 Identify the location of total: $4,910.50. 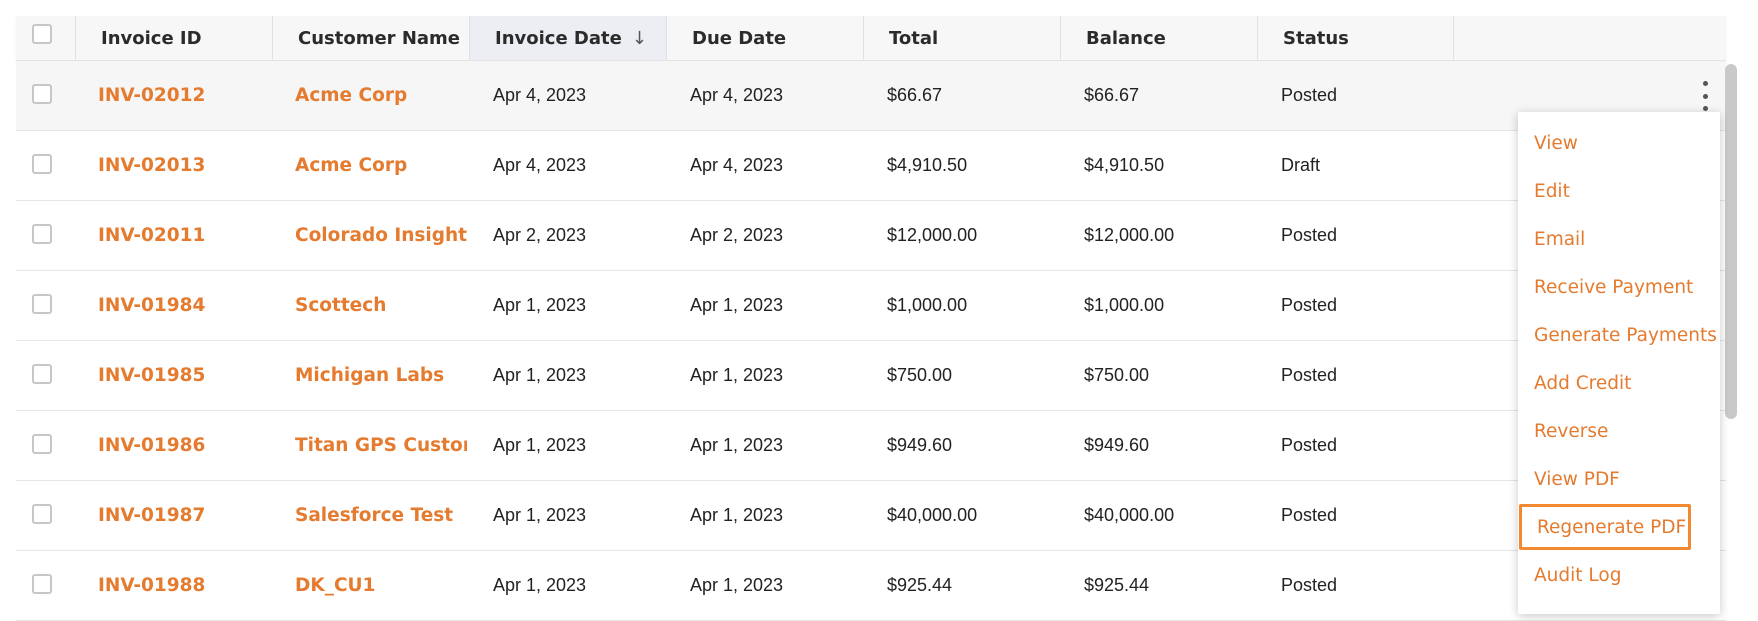
(927, 165).